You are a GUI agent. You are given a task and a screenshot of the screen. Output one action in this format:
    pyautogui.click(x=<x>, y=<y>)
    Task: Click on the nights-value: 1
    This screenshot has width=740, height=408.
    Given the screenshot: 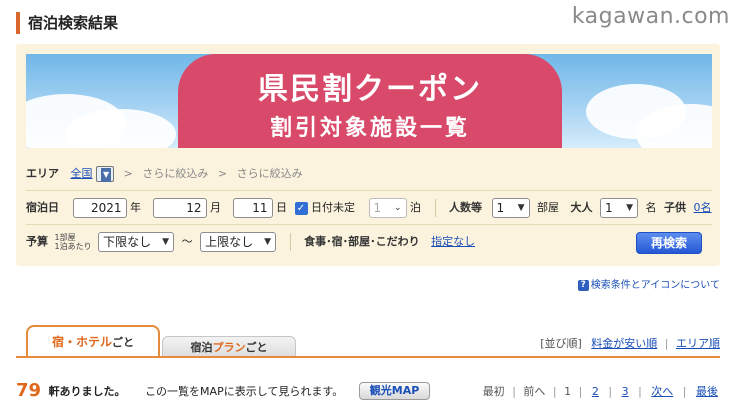 What is the action you would take?
    pyautogui.click(x=377, y=208)
    